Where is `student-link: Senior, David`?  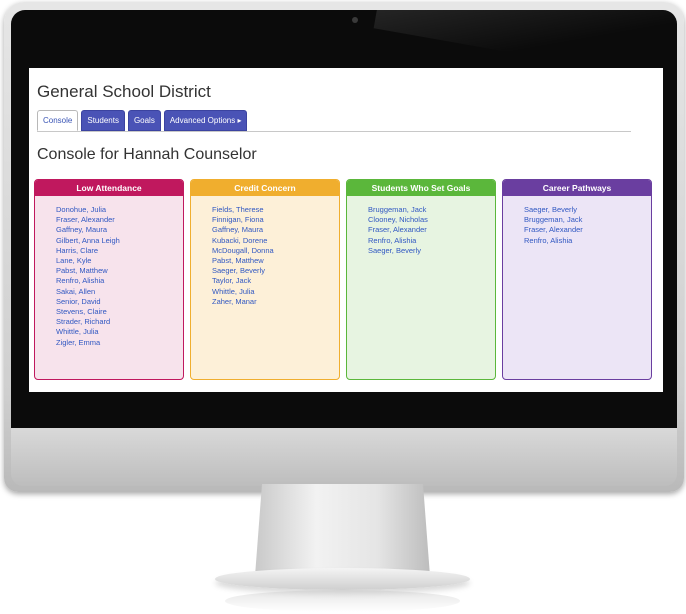 student-link: Senior, David is located at coordinates (119, 302).